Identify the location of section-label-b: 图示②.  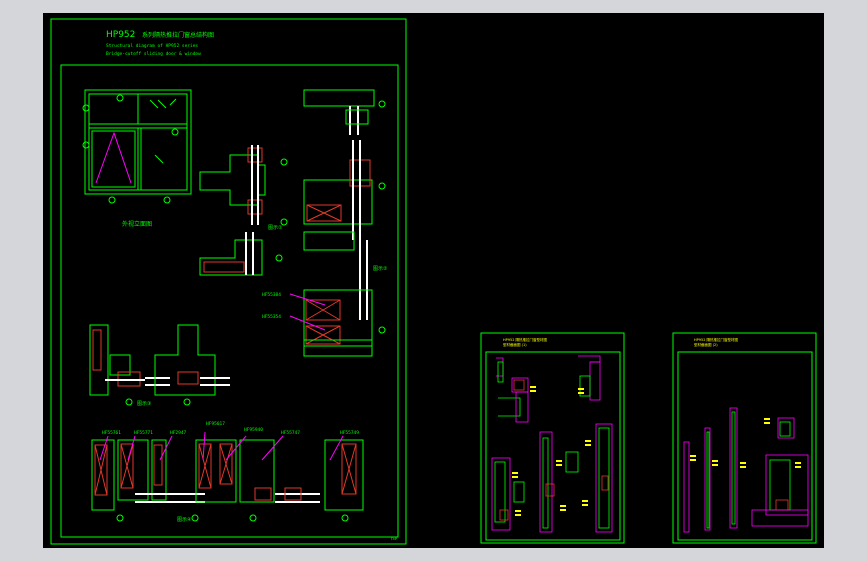
(380, 269).